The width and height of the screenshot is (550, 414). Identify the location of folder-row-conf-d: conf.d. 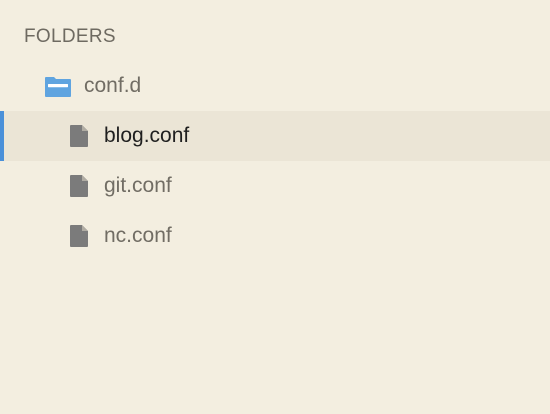
(275, 86).